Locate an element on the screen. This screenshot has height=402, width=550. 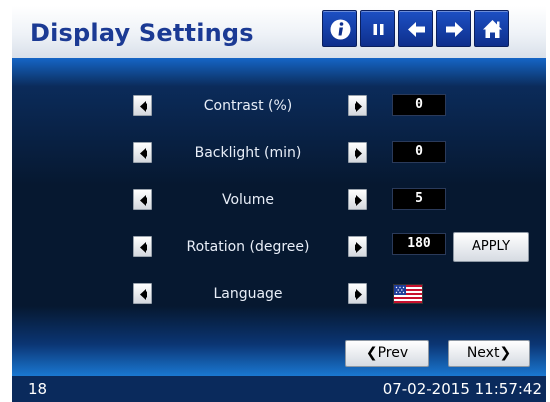
volume-increase-button is located at coordinates (357, 199).